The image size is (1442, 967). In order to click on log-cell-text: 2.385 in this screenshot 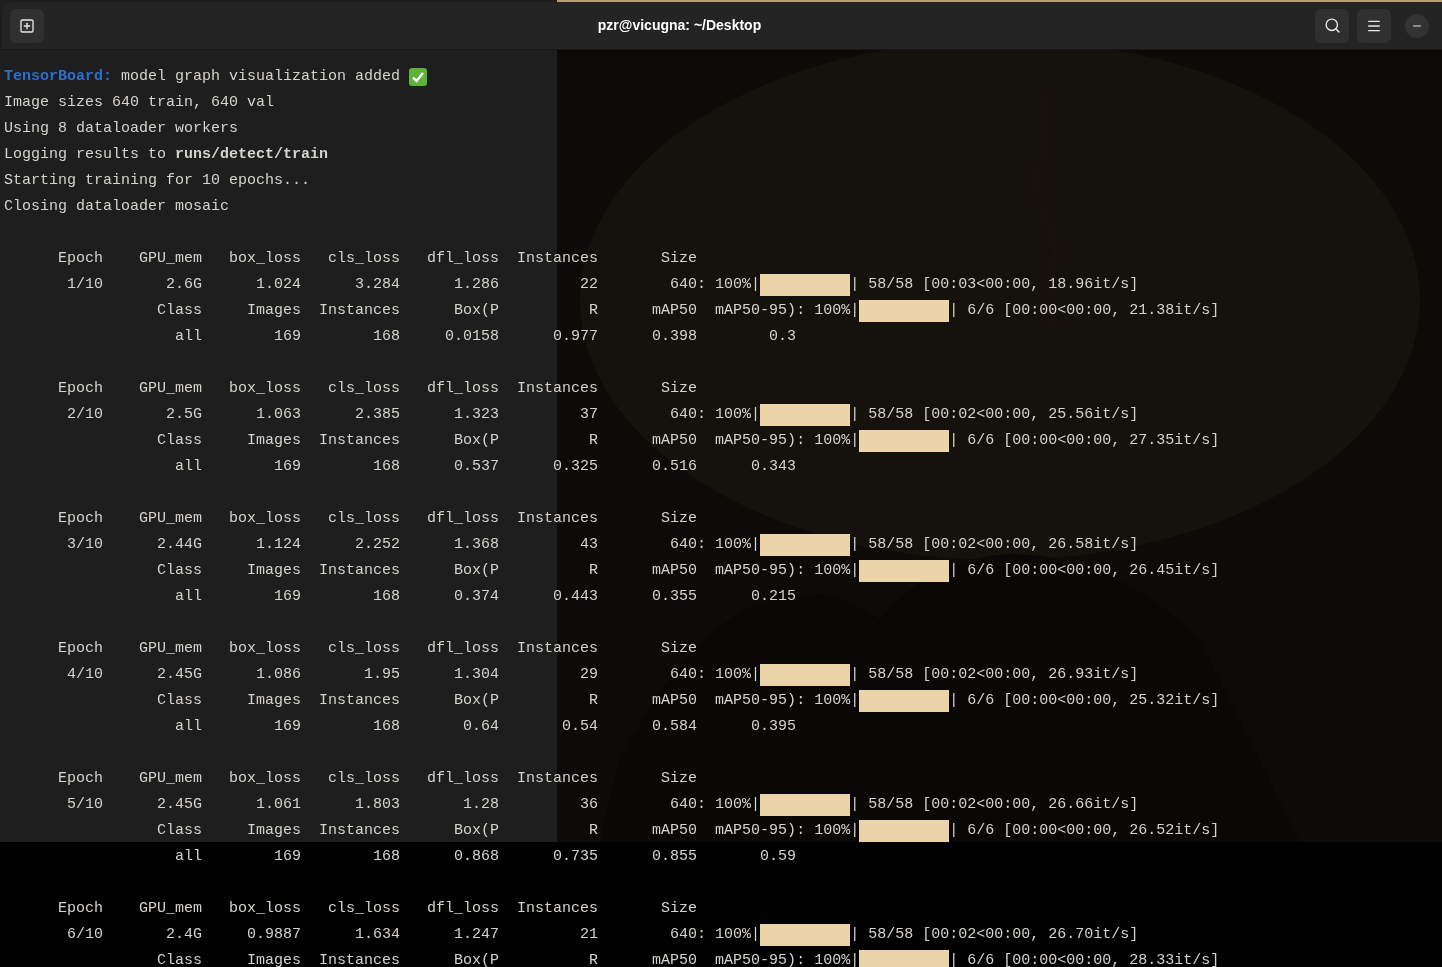, I will do `click(377, 415)`.